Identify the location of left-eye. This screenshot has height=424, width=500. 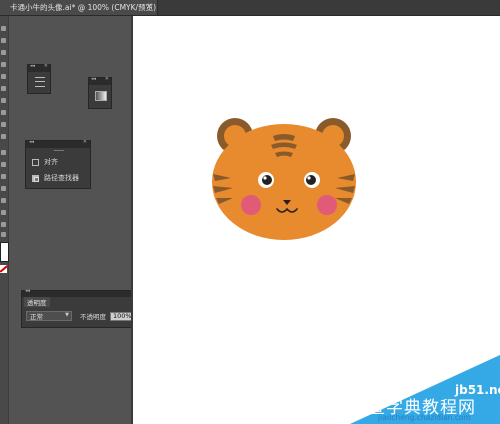
(266, 180).